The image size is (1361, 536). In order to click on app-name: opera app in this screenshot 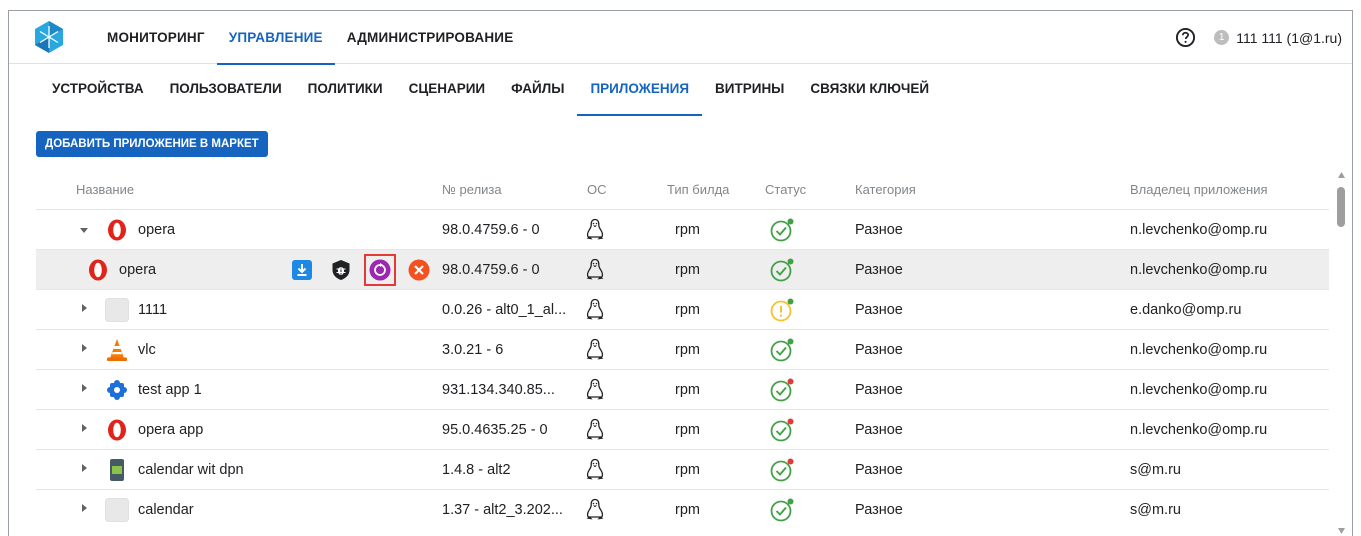, I will do `click(170, 430)`.